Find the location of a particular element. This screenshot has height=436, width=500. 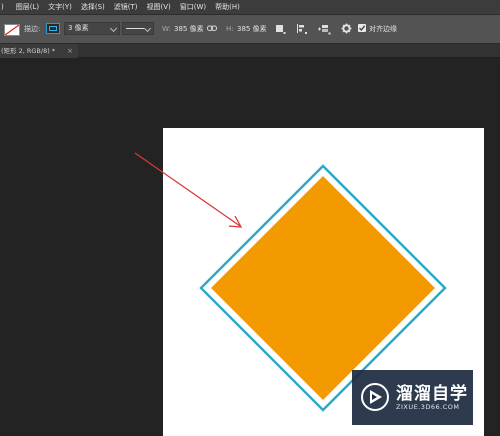

menu-item-partial: ) is located at coordinates (6, 7).